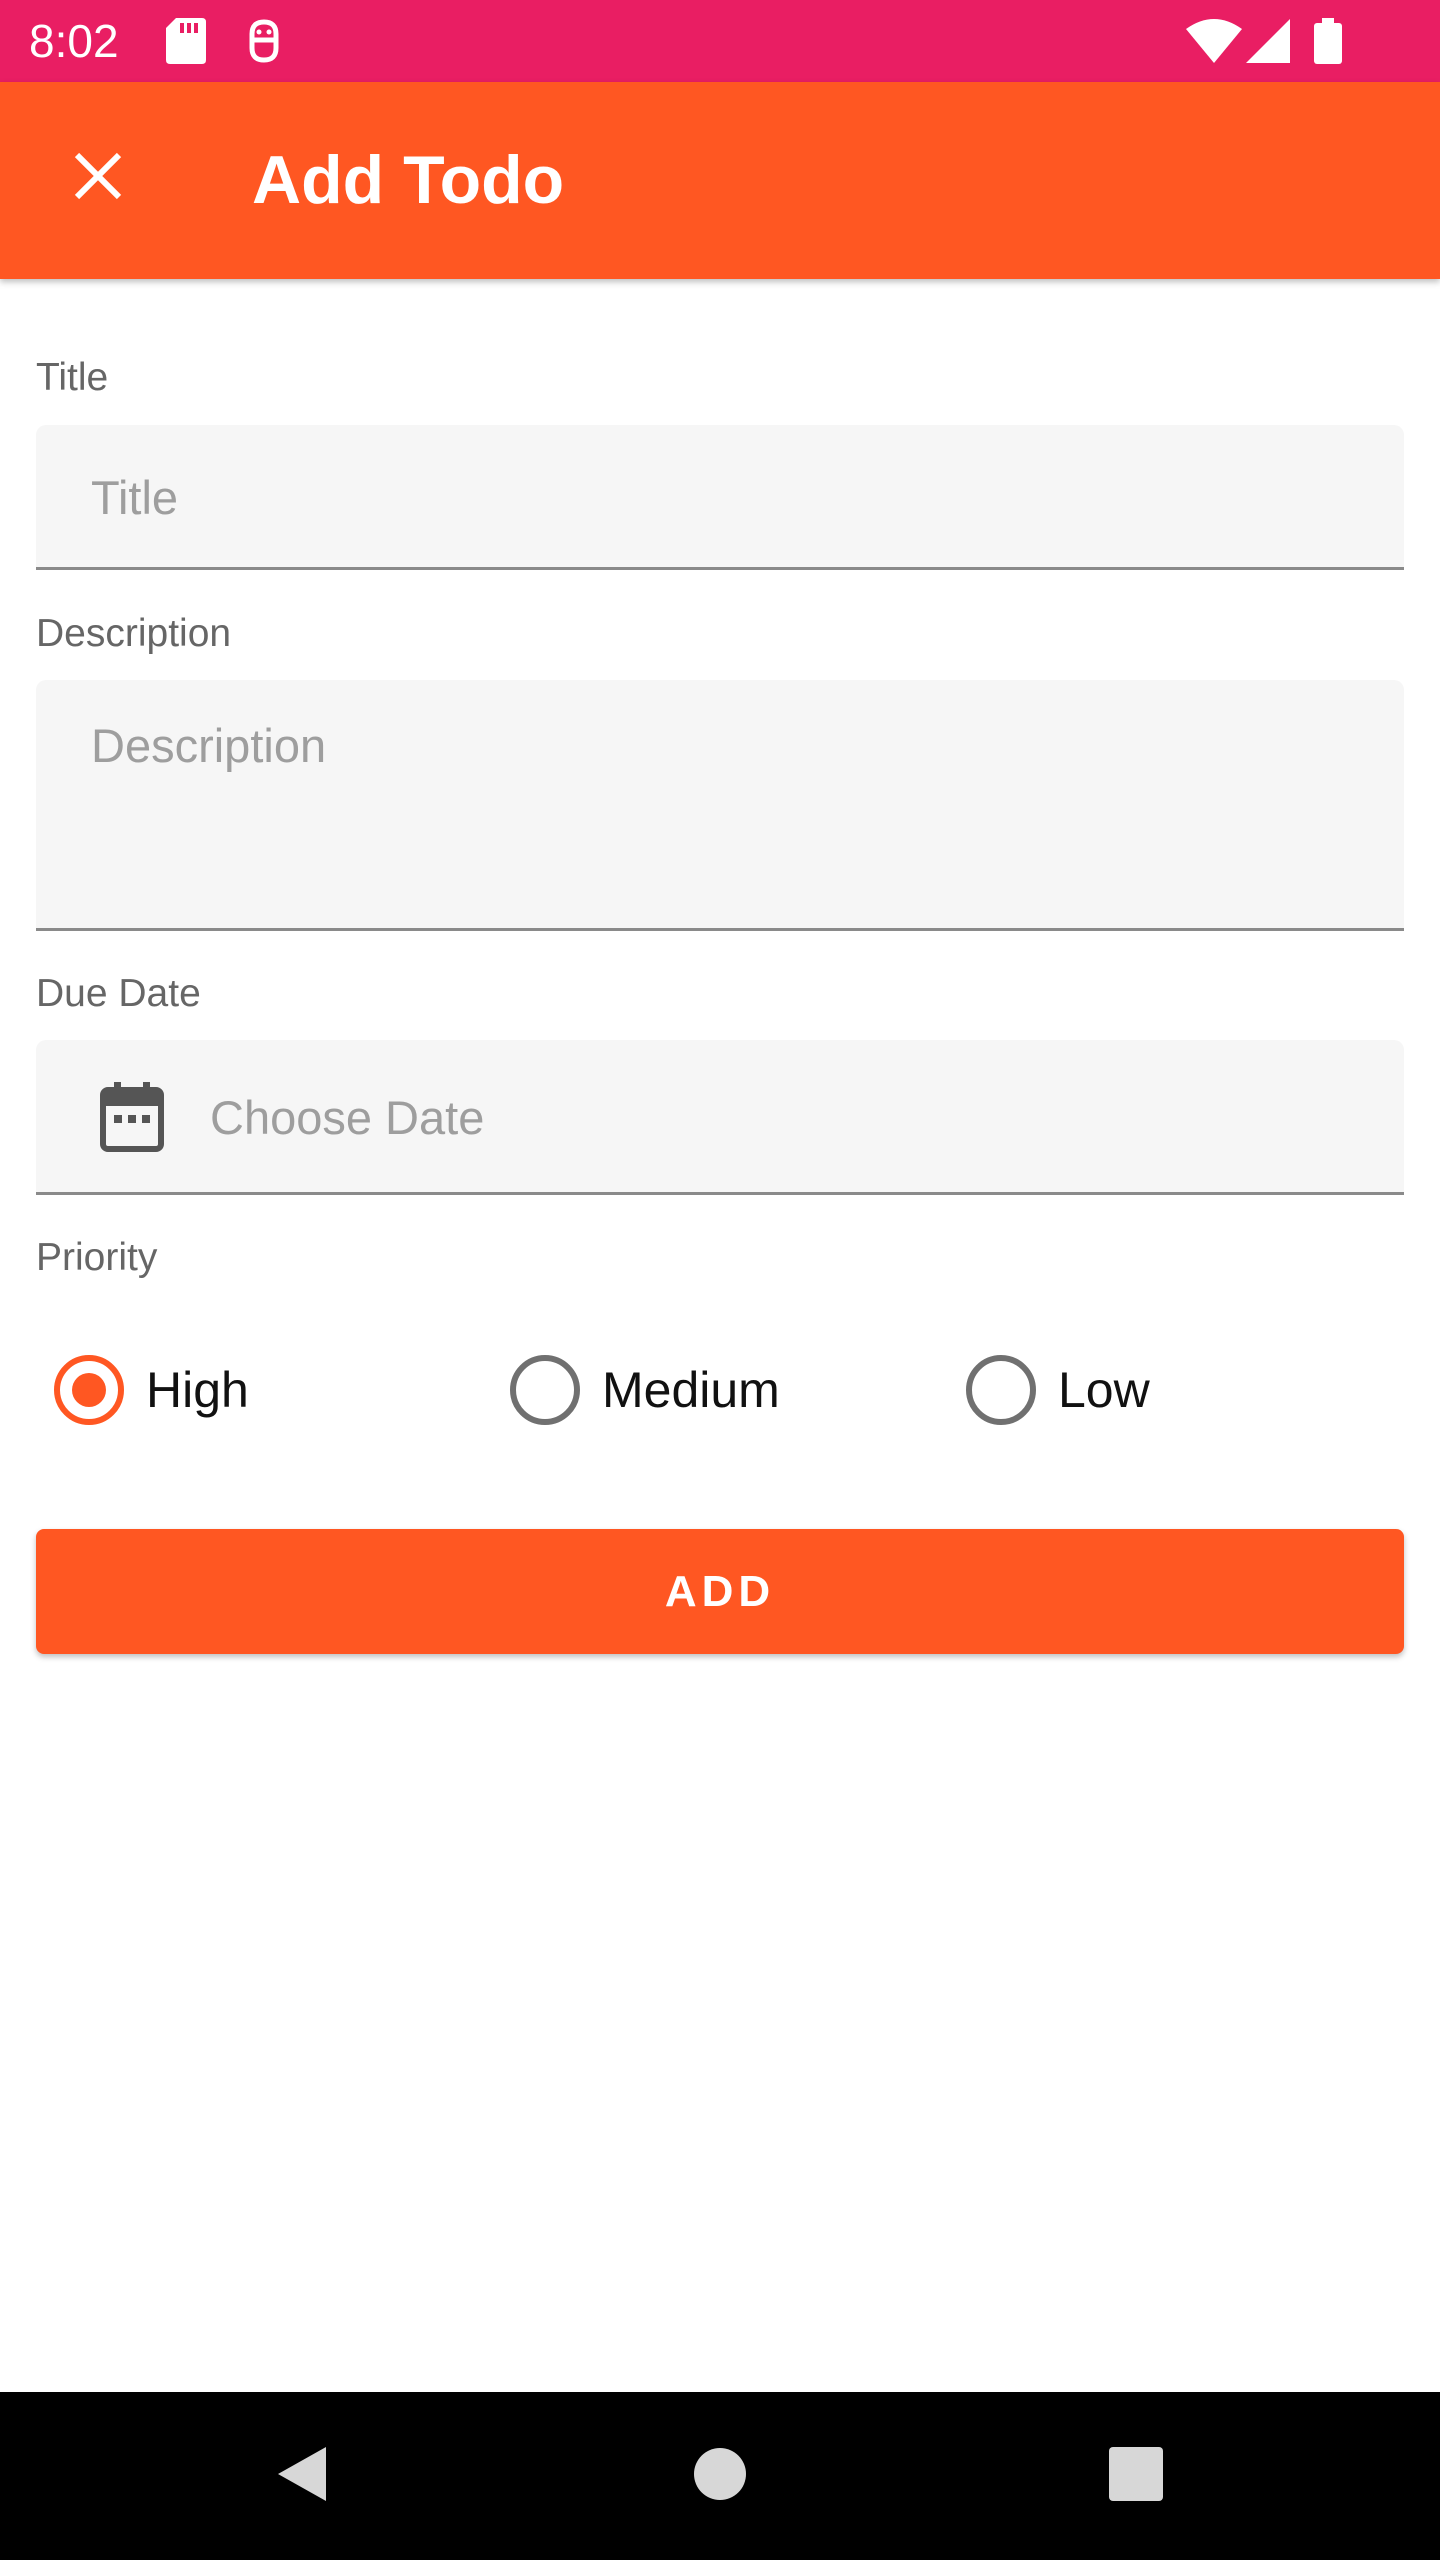 The height and width of the screenshot is (2560, 1440). What do you see at coordinates (720, 1591) in the screenshot?
I see `add-button: ADD` at bounding box center [720, 1591].